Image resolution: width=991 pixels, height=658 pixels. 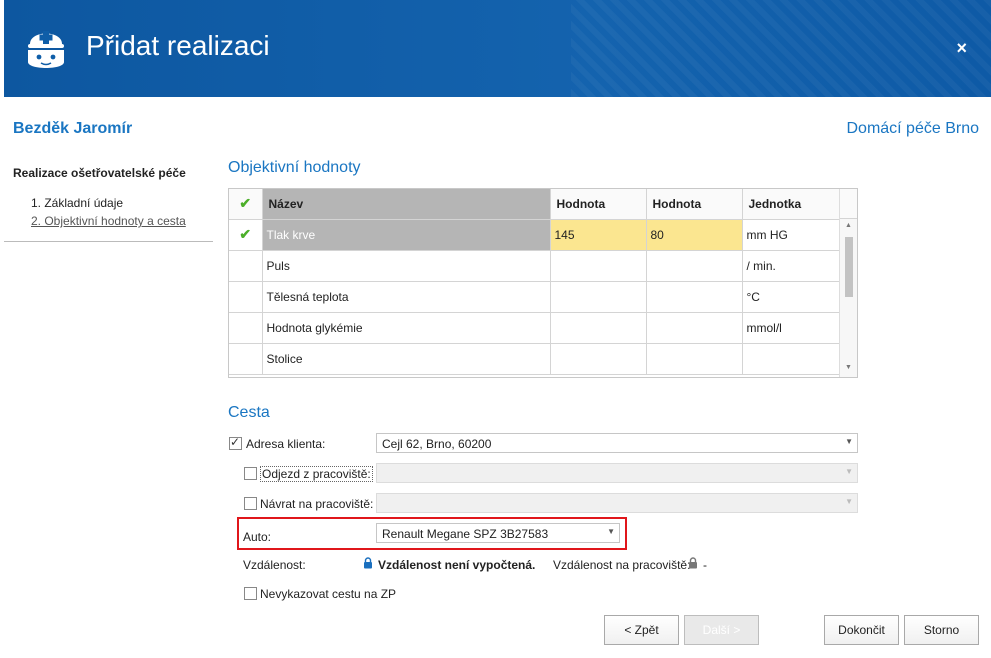 I want to click on close-icon: ×, so click(x=961, y=48).